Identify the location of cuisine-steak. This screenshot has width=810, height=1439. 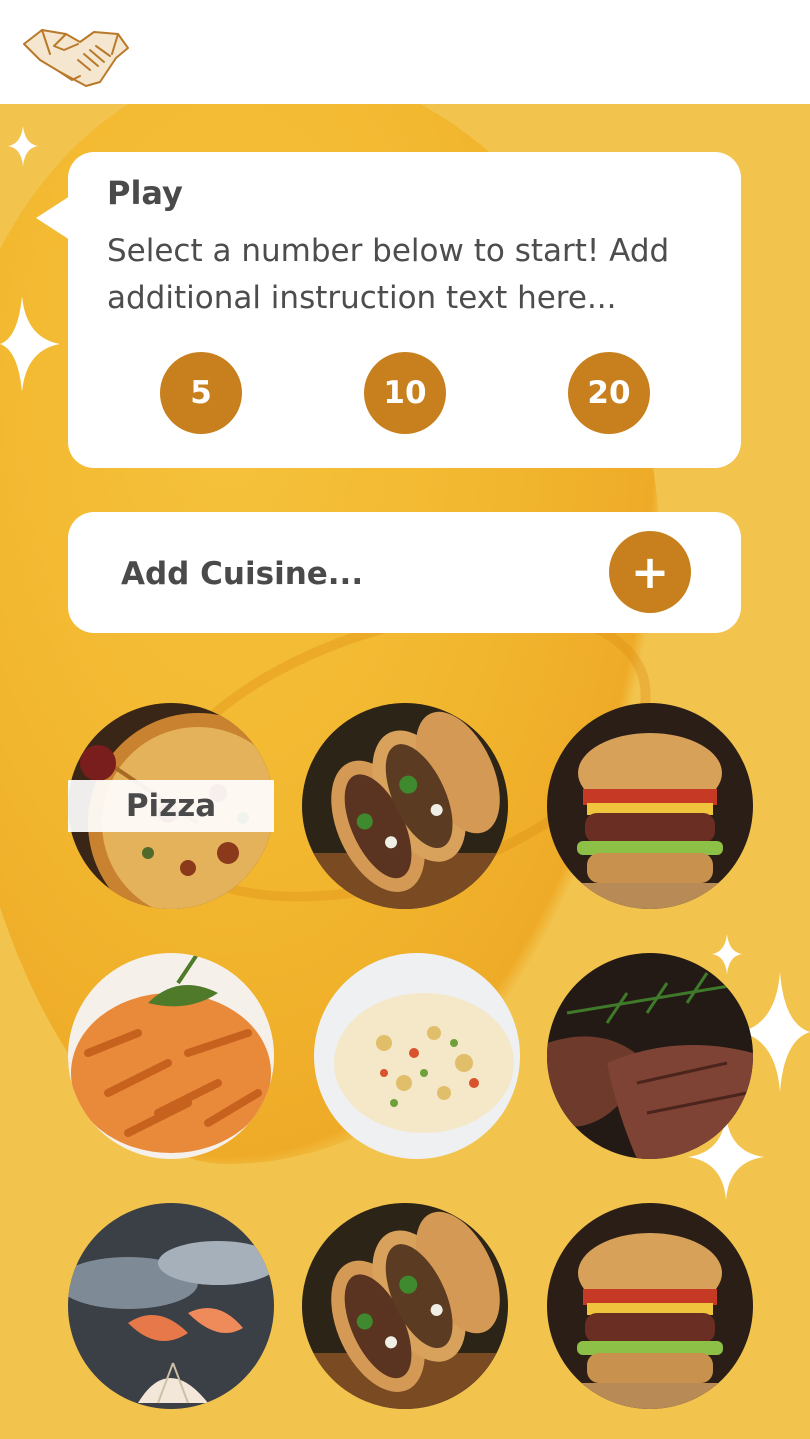
(650, 1056).